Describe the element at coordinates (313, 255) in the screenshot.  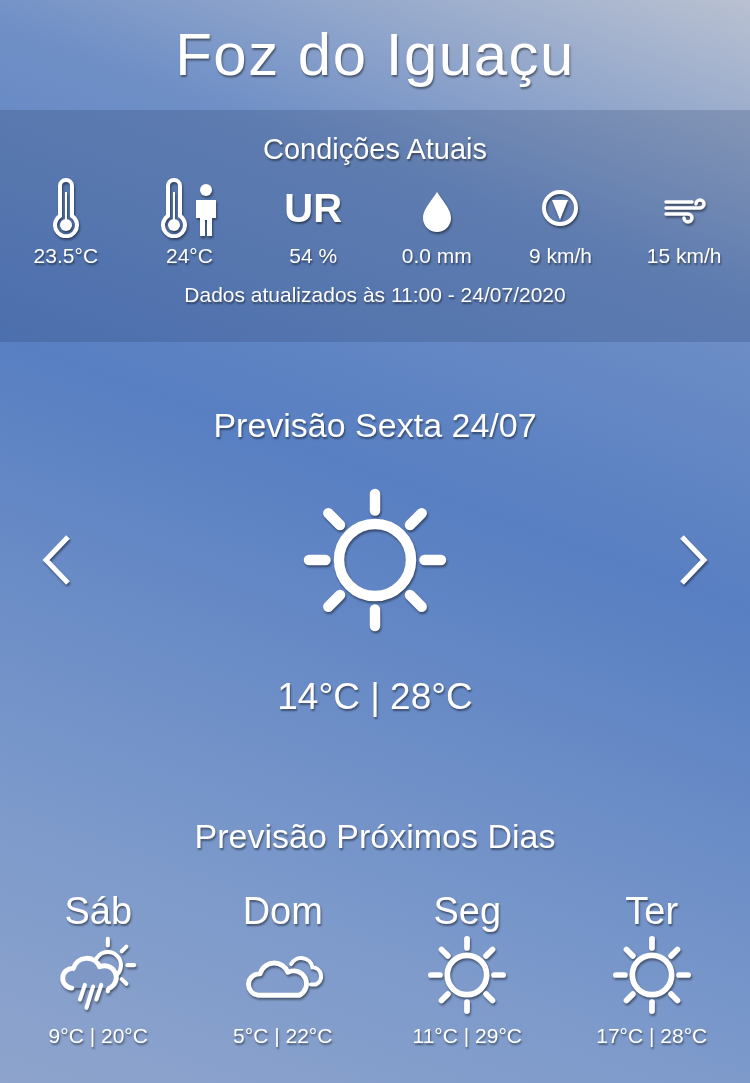
I see `condition-value: 54 %` at that location.